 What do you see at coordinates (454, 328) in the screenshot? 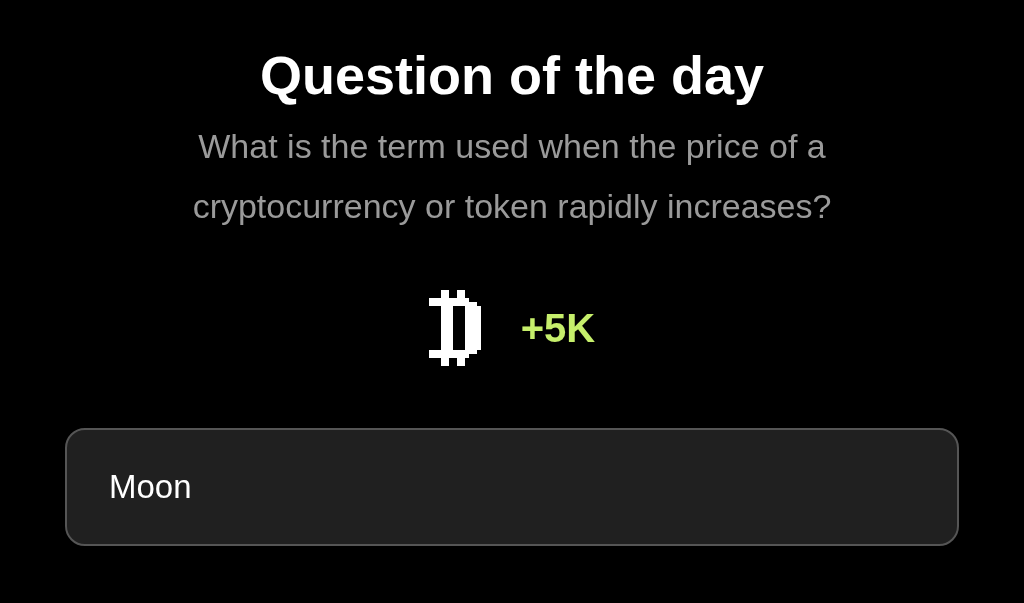
I see `coin-icon` at bounding box center [454, 328].